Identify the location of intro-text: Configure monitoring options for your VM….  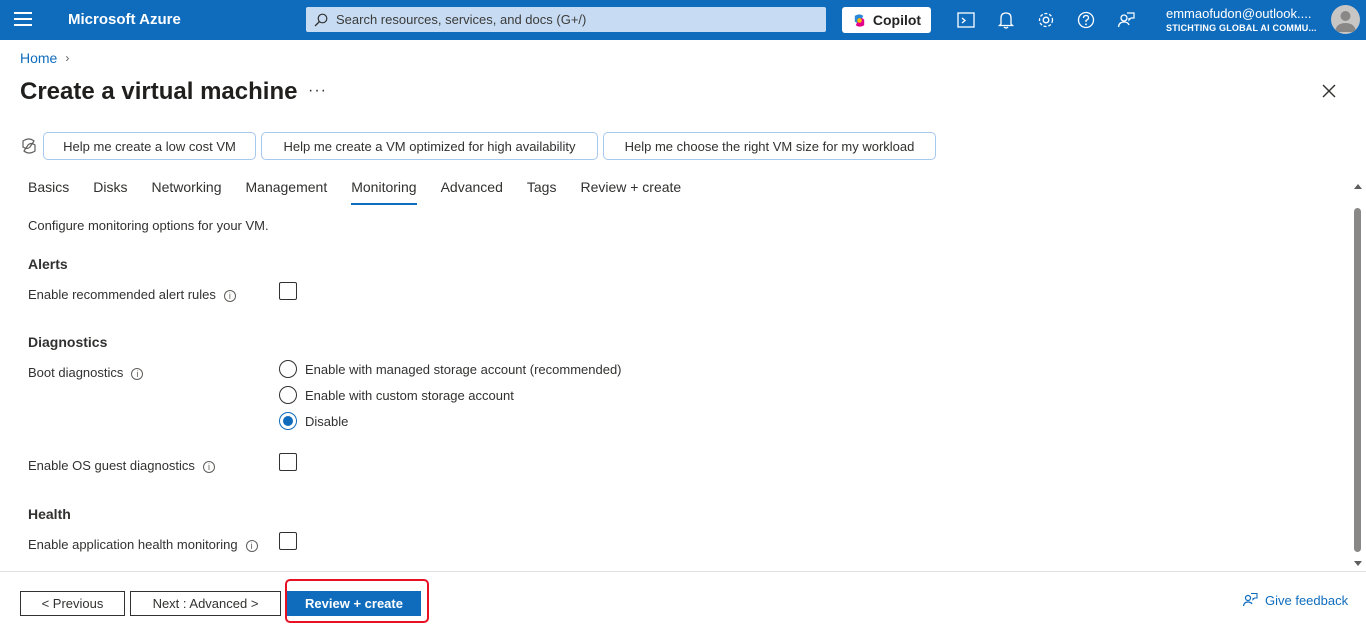
(148, 225).